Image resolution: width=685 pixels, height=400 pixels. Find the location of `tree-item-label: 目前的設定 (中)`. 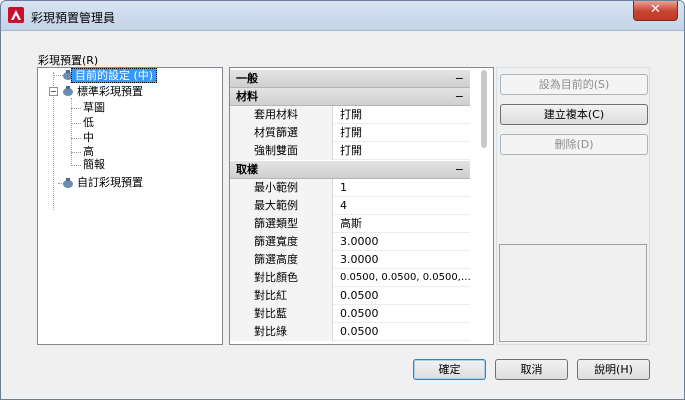

tree-item-label: 目前的設定 (中) is located at coordinates (114, 75).